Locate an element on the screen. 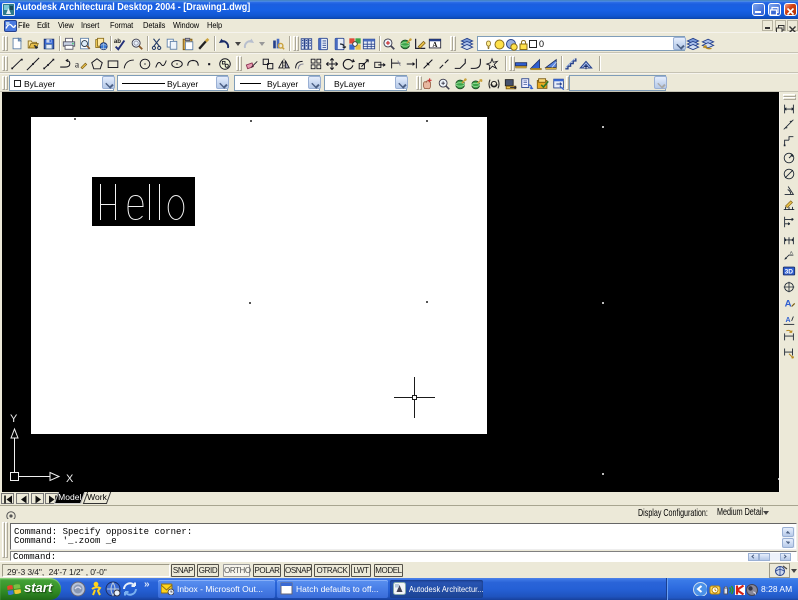 The image size is (798, 600). svg-text: 3D is located at coordinates (789, 272).